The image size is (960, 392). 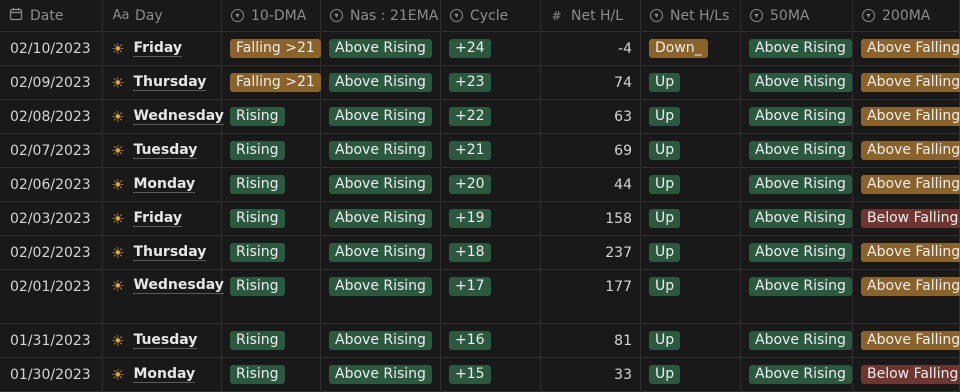 What do you see at coordinates (491, 16) in the screenshot?
I see `column-header-cycle: ▾ Cycle` at bounding box center [491, 16].